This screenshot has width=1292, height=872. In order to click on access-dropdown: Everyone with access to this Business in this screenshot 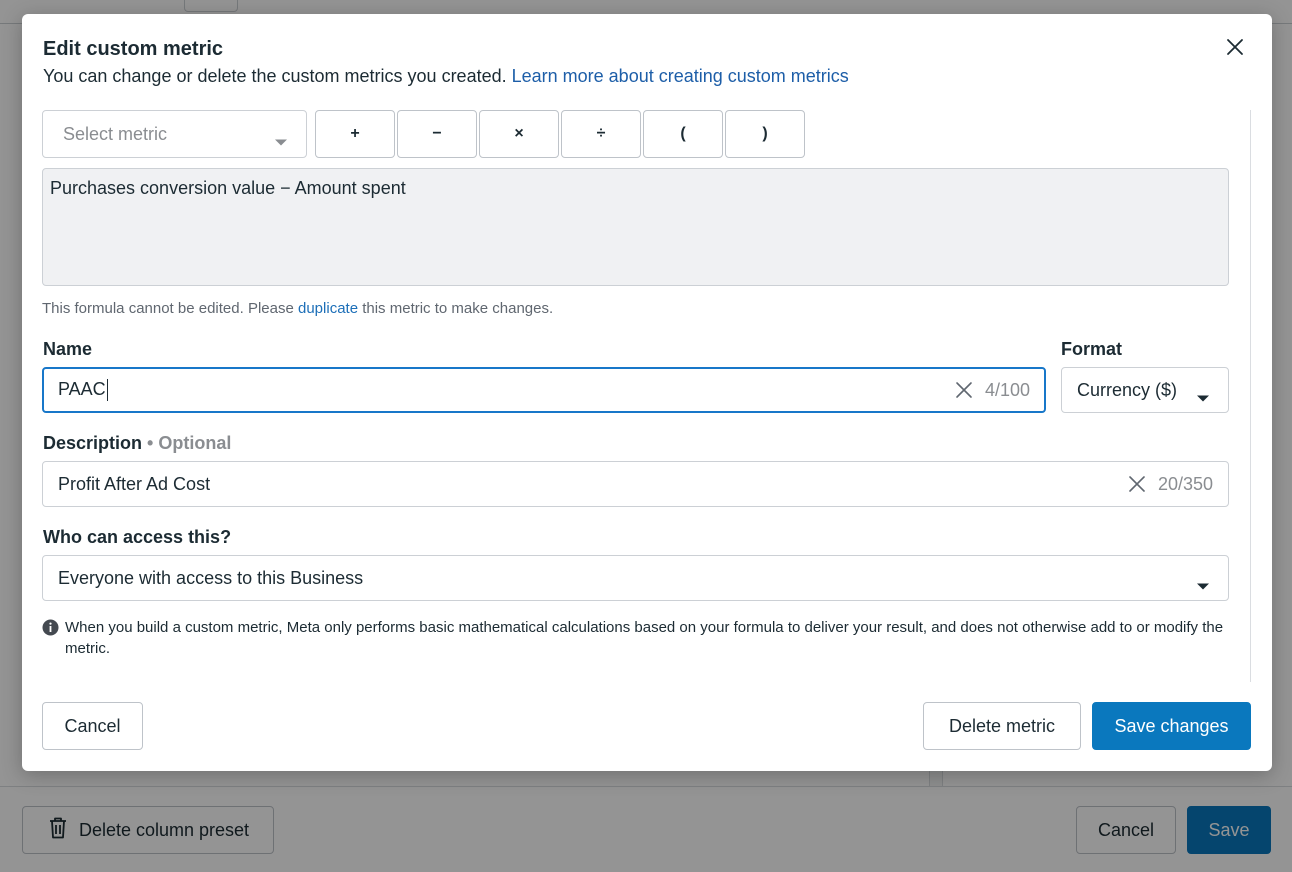, I will do `click(635, 578)`.